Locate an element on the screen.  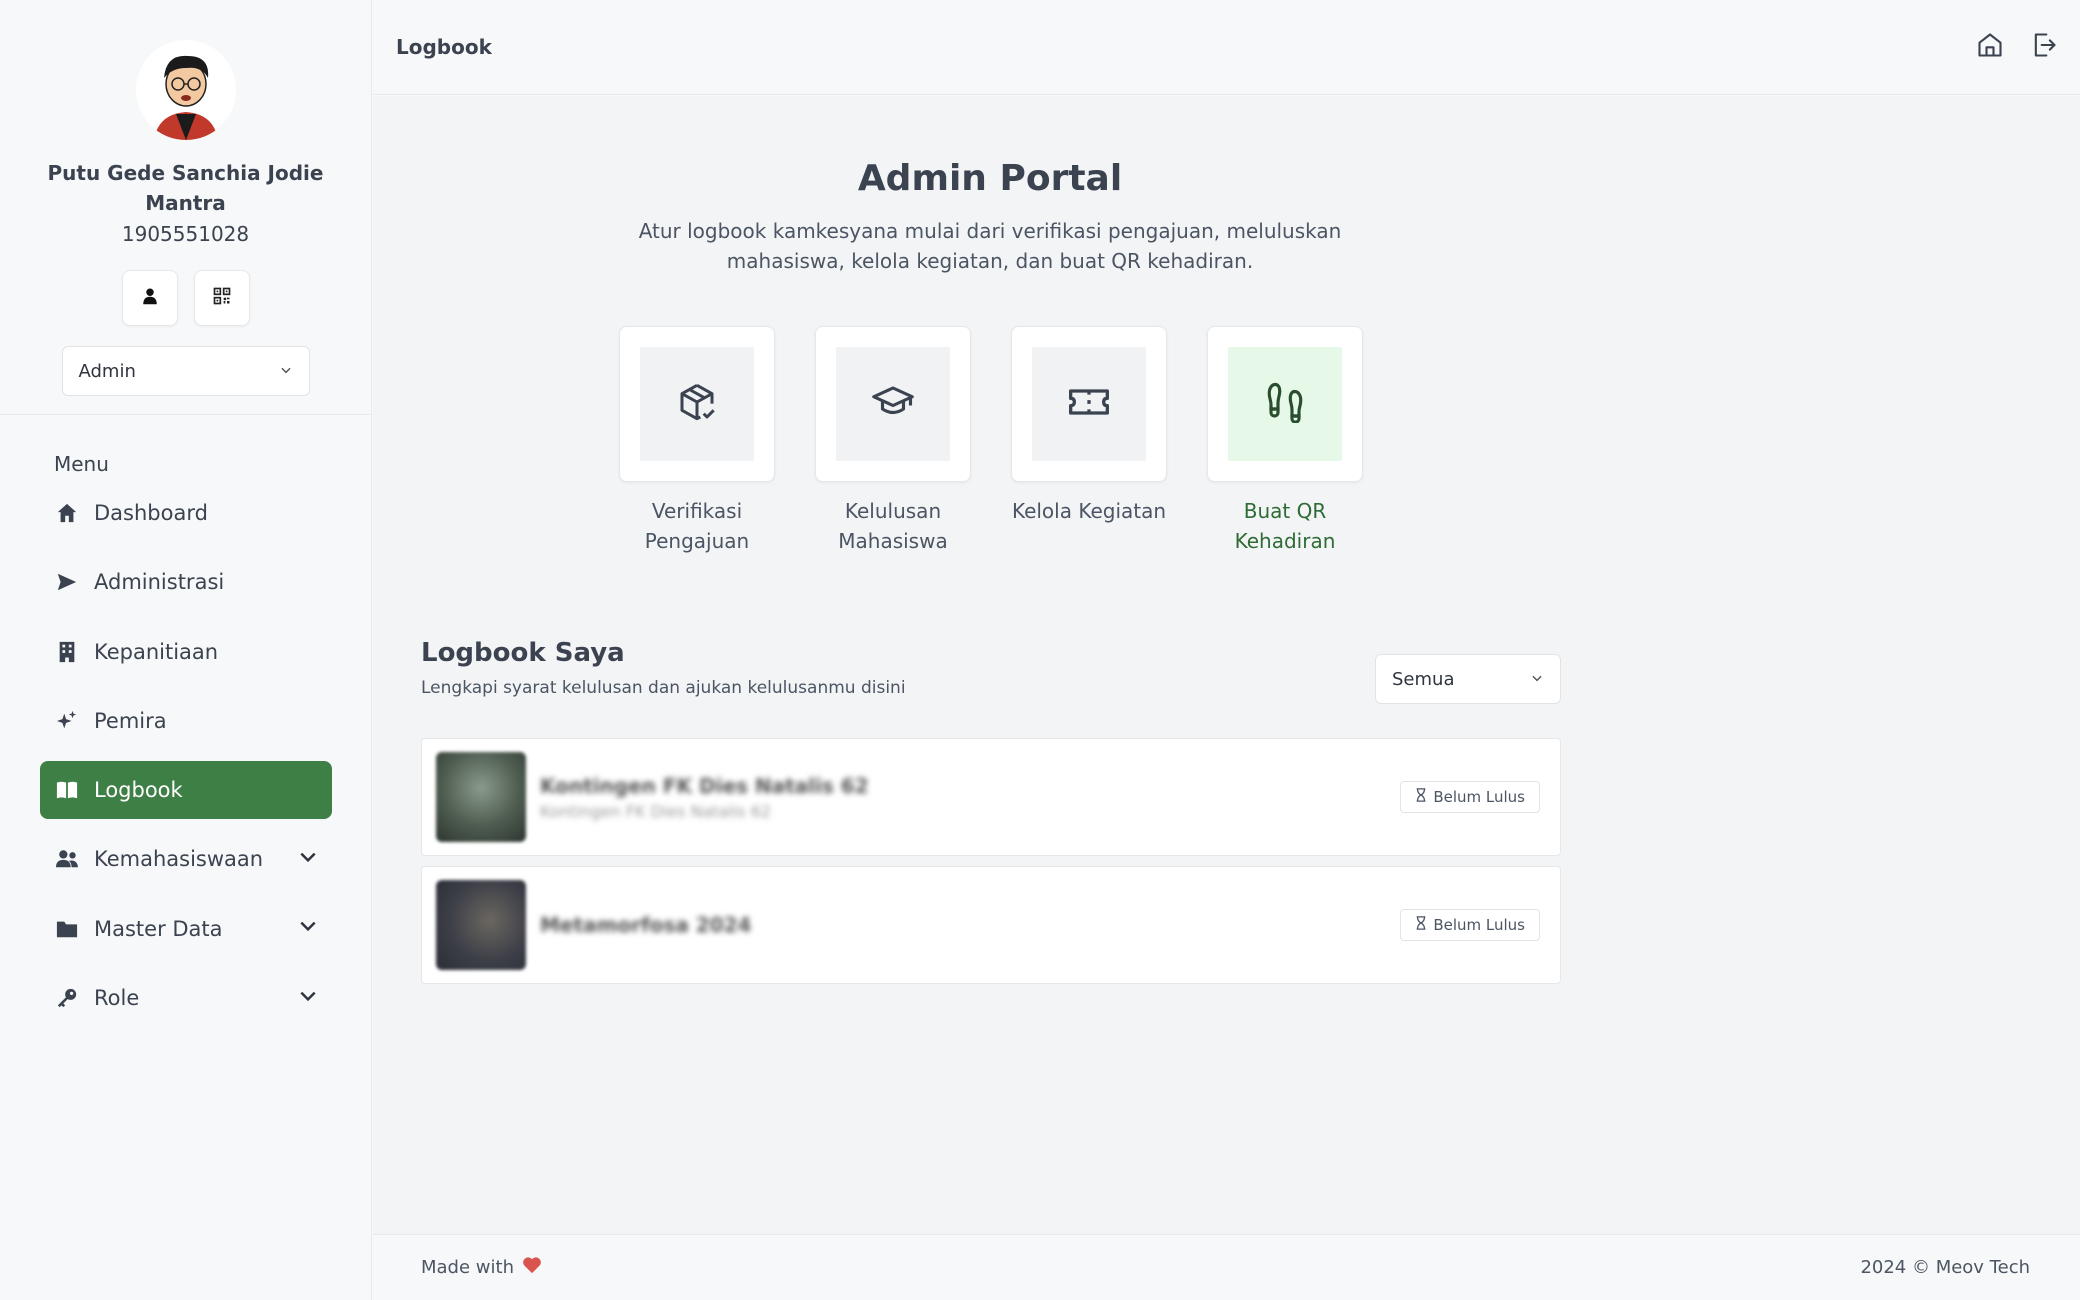
filter-select-value: Semua is located at coordinates (1423, 679).